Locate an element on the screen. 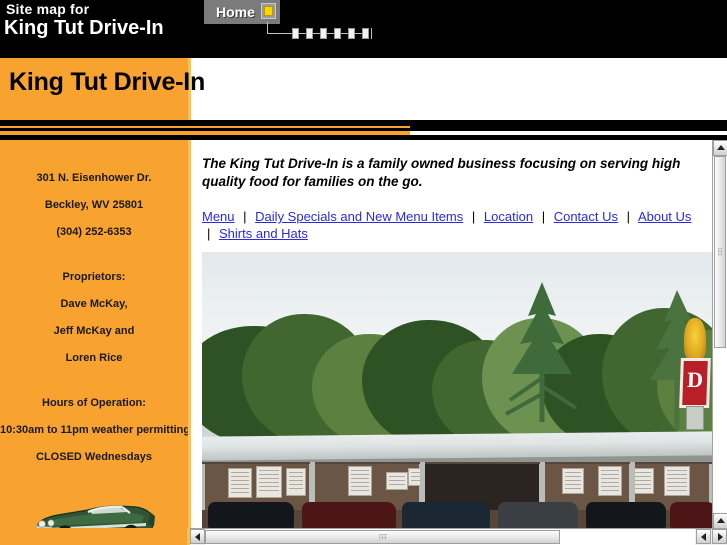 The image size is (727, 545). link-about-us: About Us is located at coordinates (664, 216).